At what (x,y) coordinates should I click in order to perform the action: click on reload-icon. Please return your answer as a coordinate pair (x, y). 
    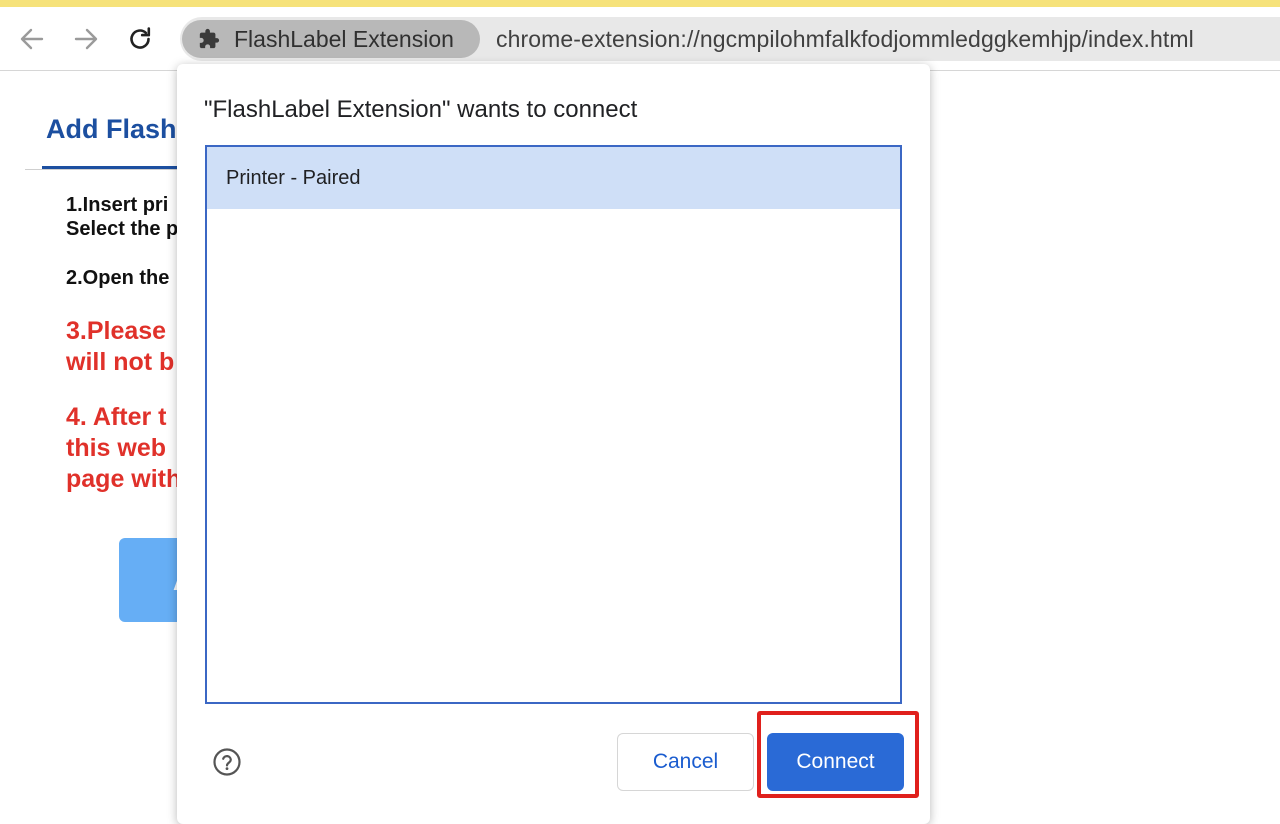
    Looking at the image, I should click on (140, 38).